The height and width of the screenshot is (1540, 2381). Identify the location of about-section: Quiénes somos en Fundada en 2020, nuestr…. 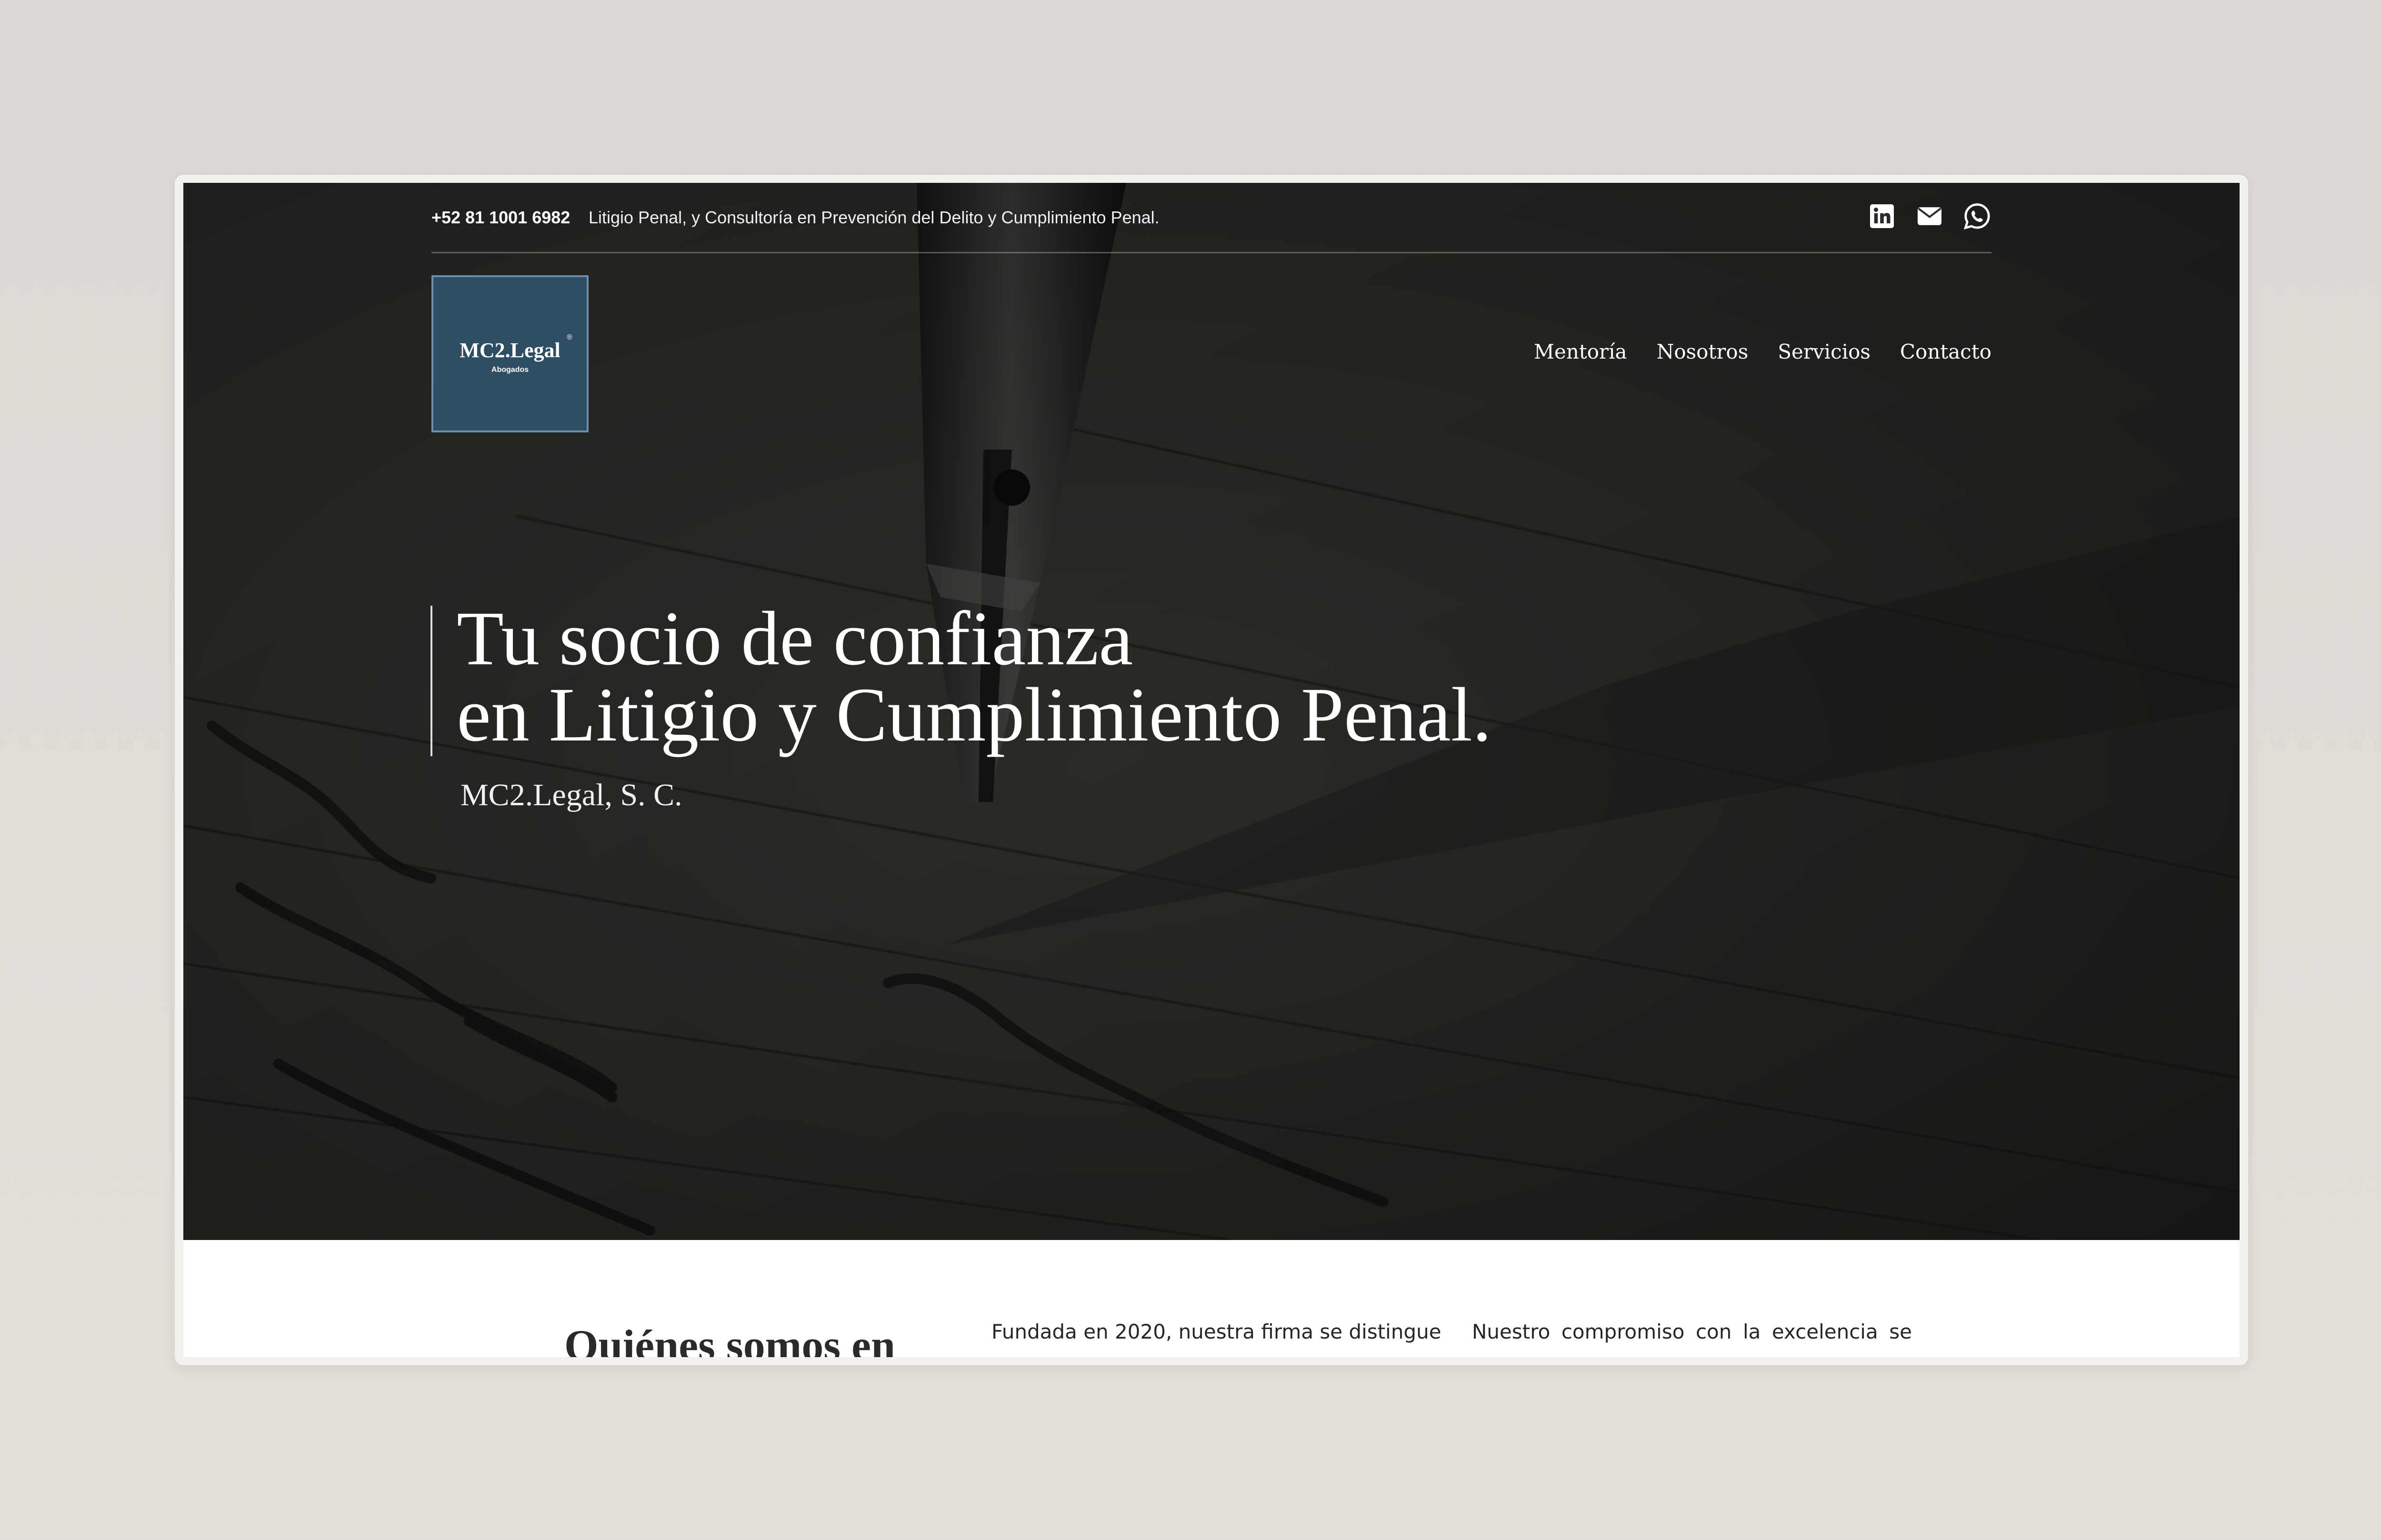
(1211, 1298).